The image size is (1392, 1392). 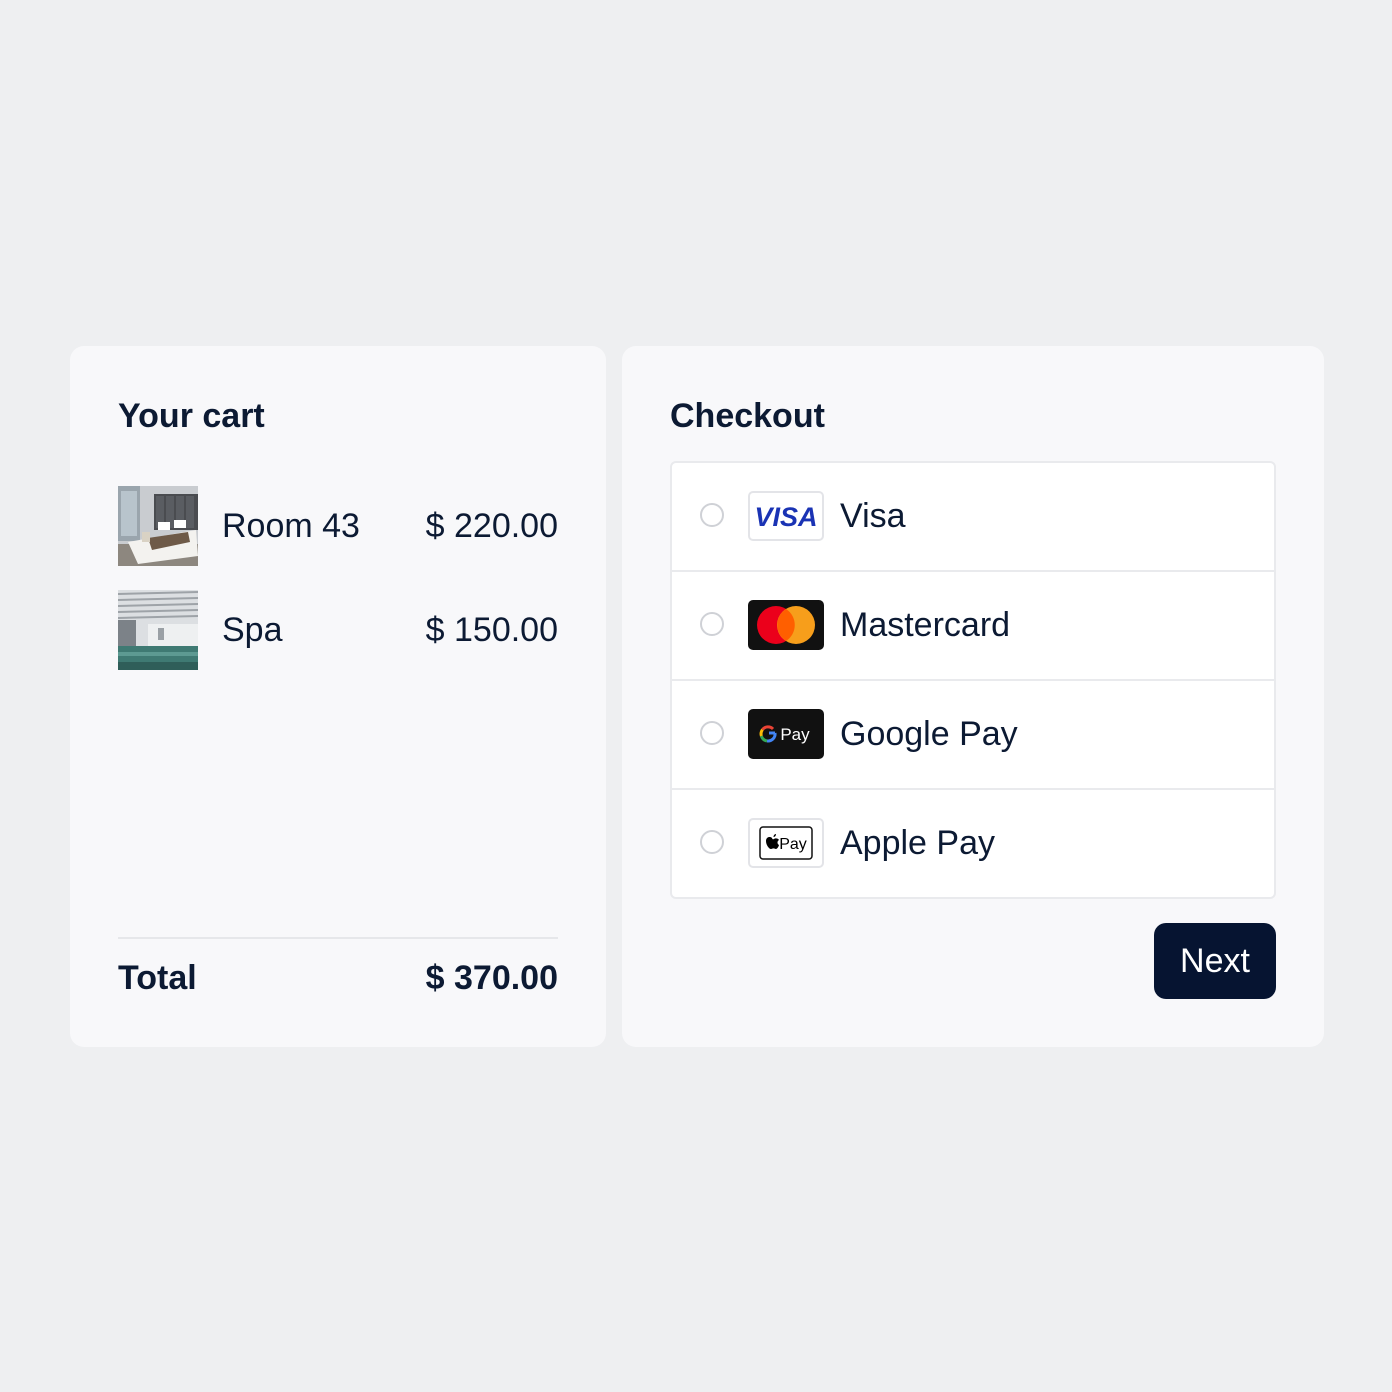 I want to click on google-pay-radio, so click(x=712, y=733).